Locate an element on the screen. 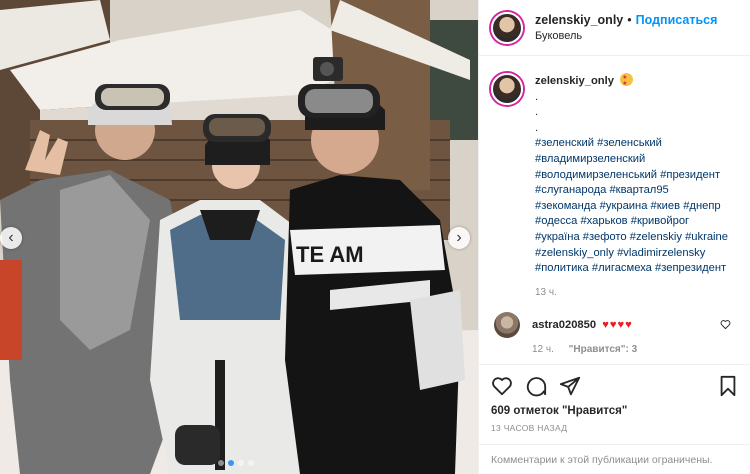 The height and width of the screenshot is (474, 750). post-timestamp: 13 ЧАСОВ НАЗАД is located at coordinates (529, 428).